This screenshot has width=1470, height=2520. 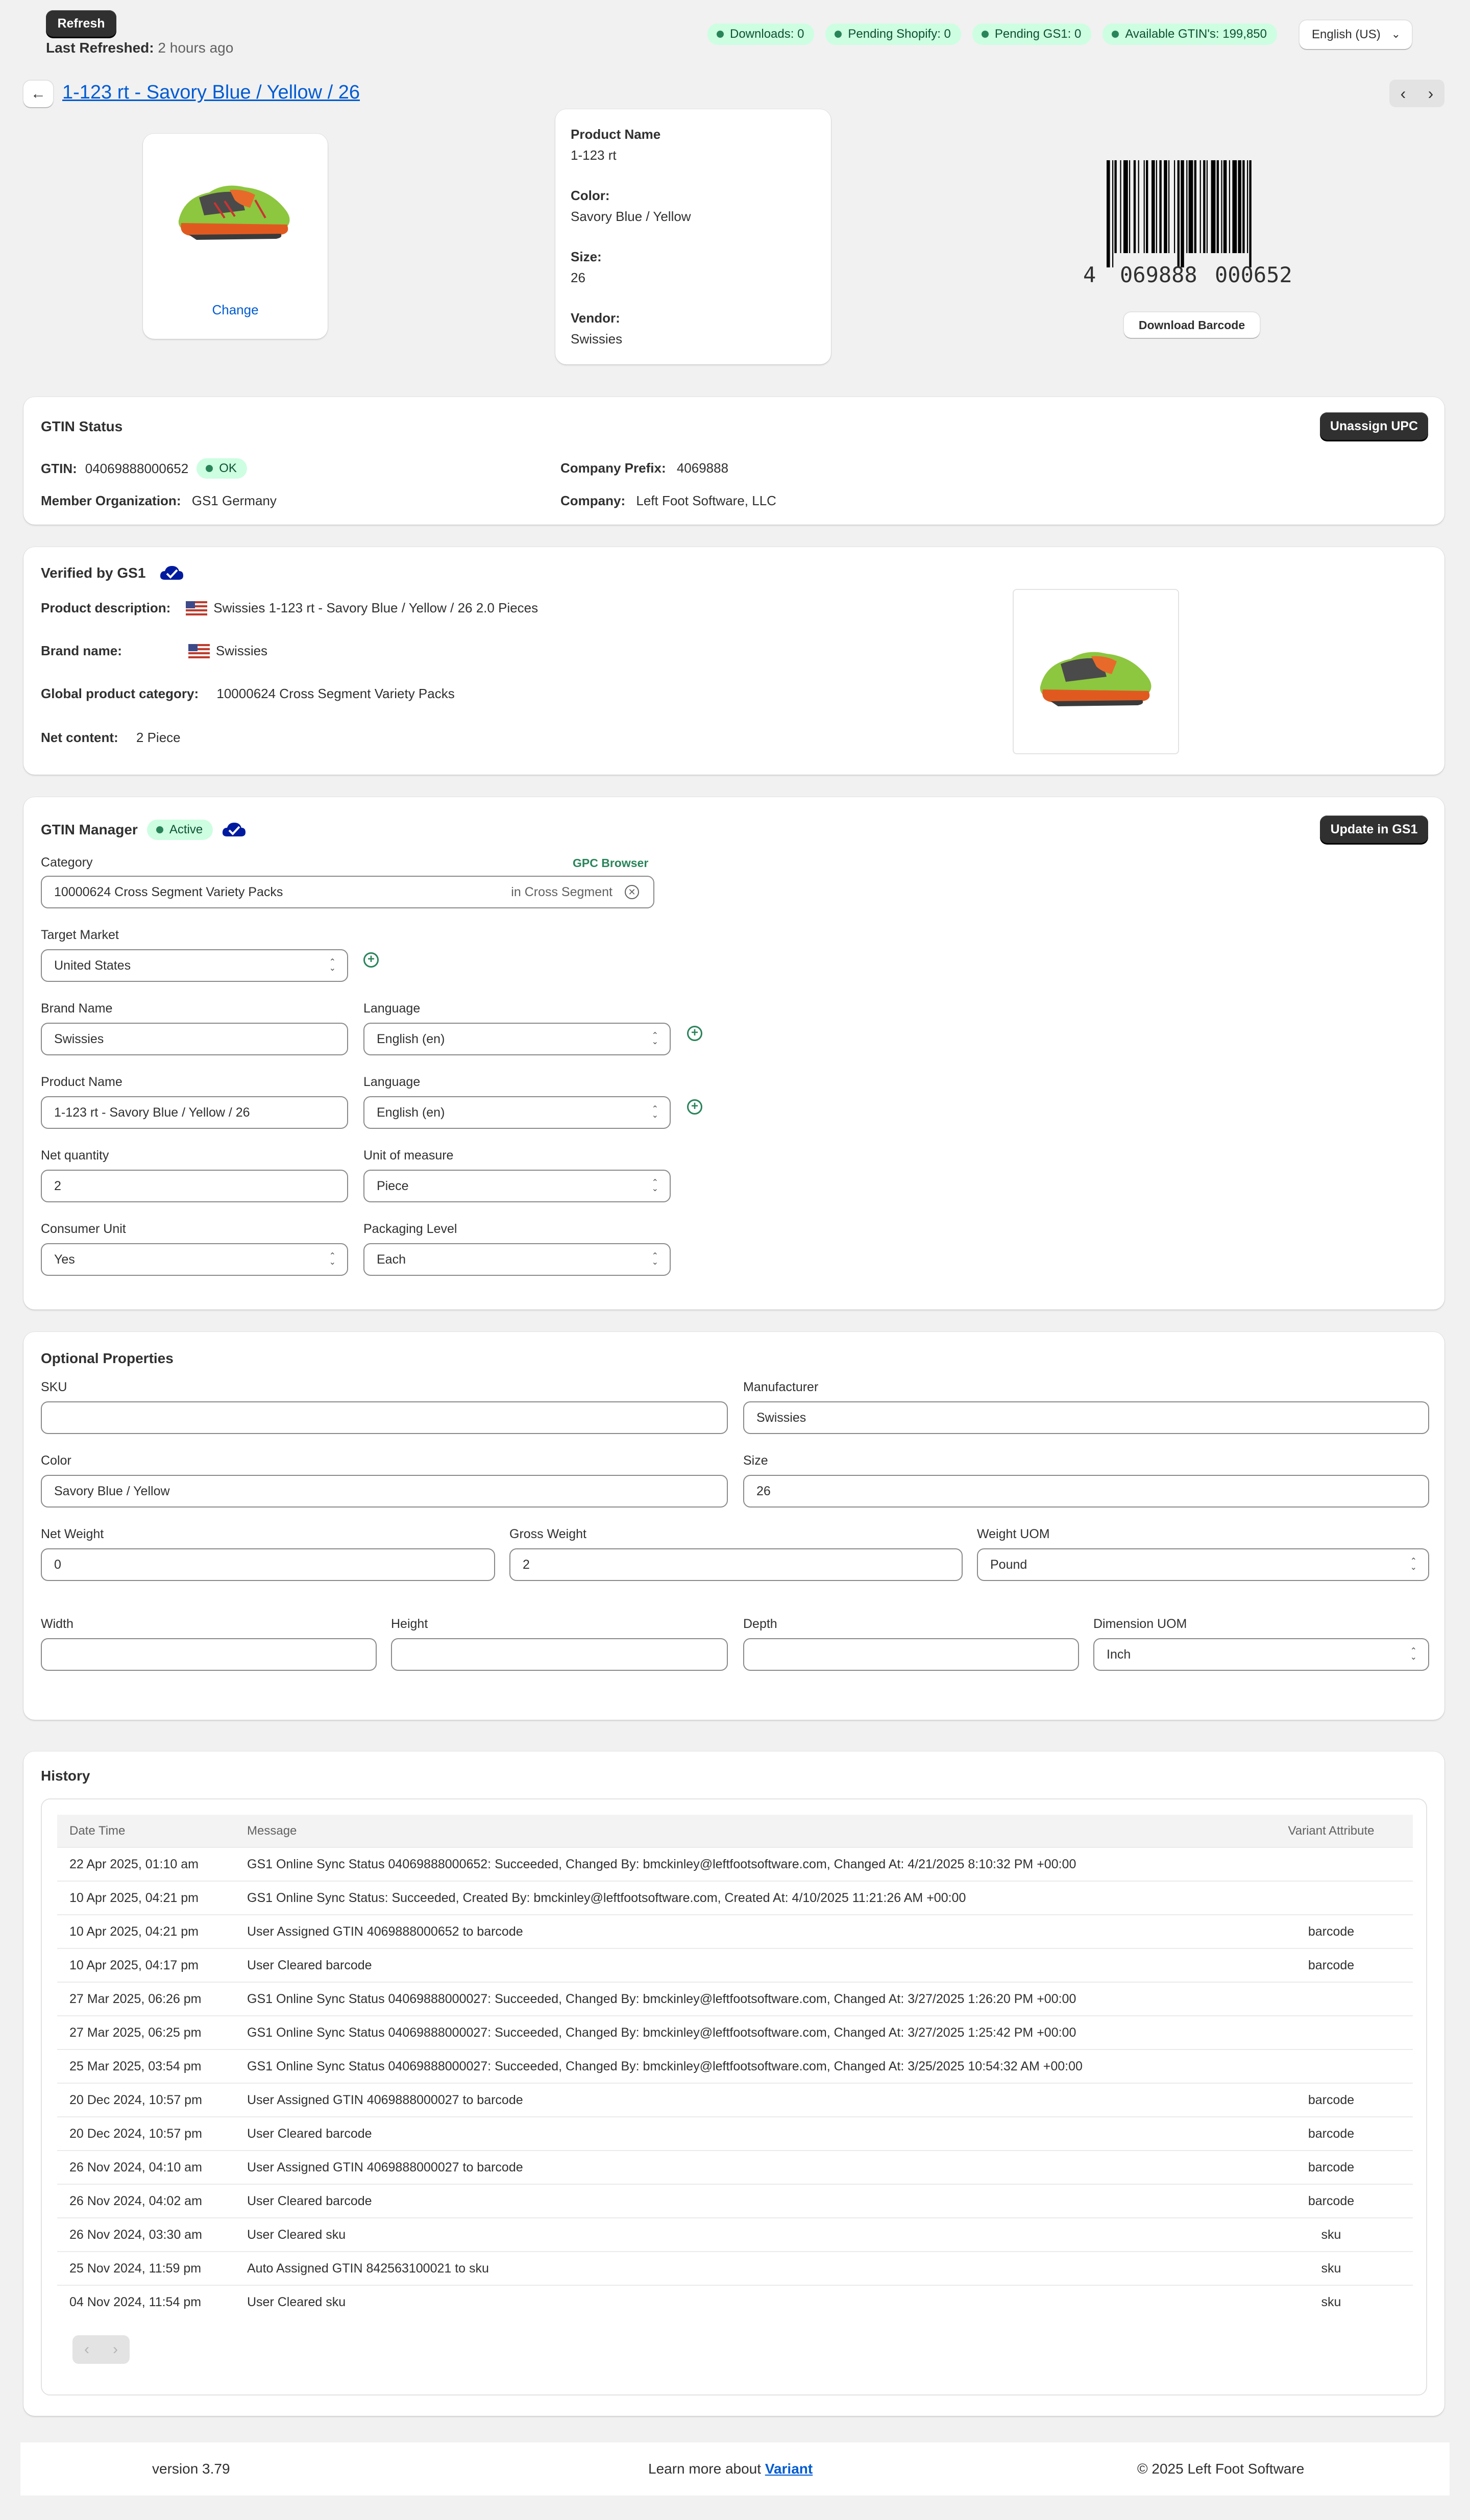 I want to click on download-barcode-button: Download Barcode, so click(x=1192, y=325).